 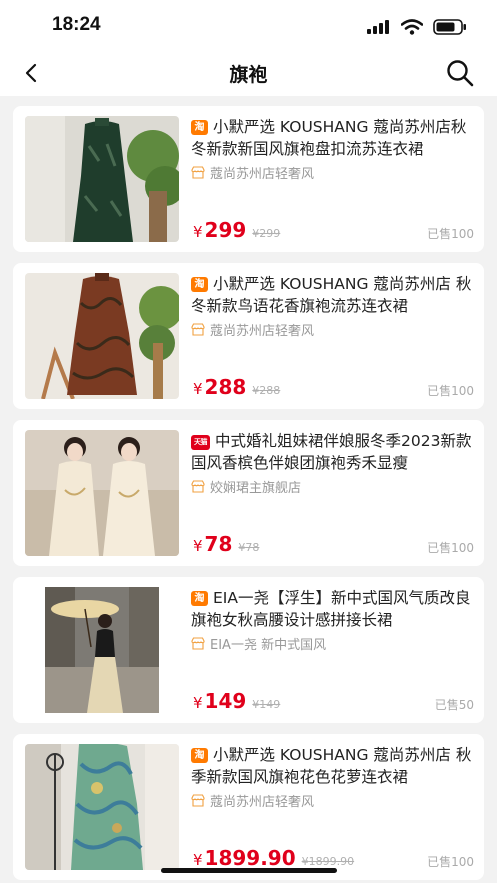 I want to click on original-price-value: 78, so click(x=252, y=547).